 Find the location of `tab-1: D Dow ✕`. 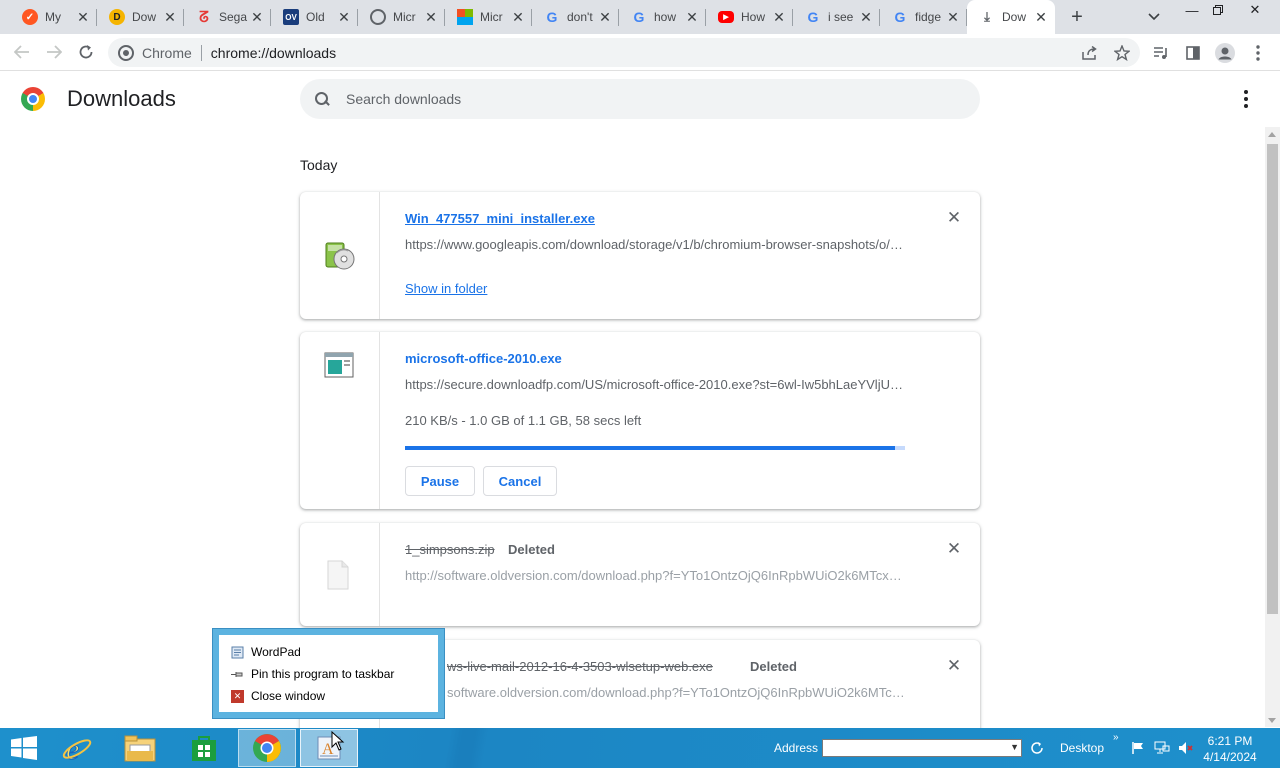

tab-1: D Dow ✕ is located at coordinates (140, 17).